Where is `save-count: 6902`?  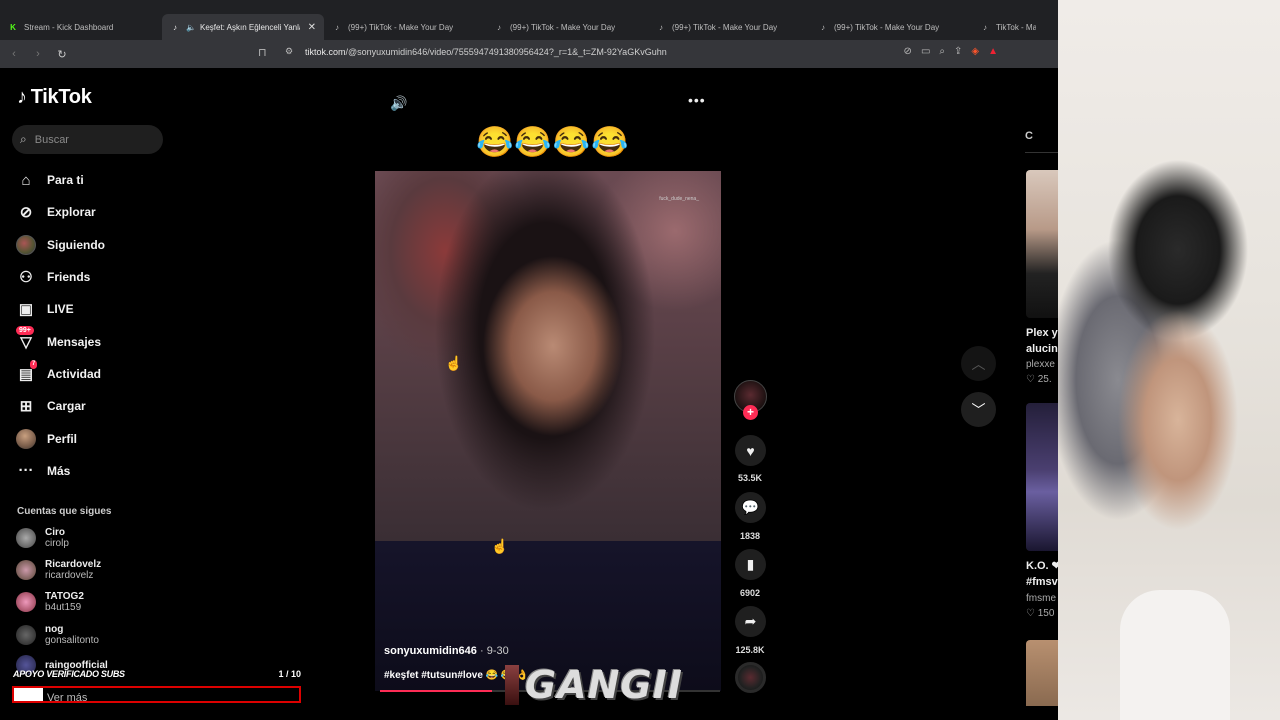 save-count: 6902 is located at coordinates (750, 593).